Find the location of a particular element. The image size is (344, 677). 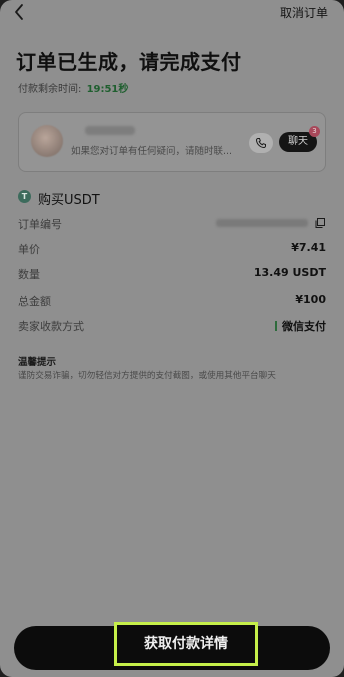

seller-avatar is located at coordinates (47, 141).